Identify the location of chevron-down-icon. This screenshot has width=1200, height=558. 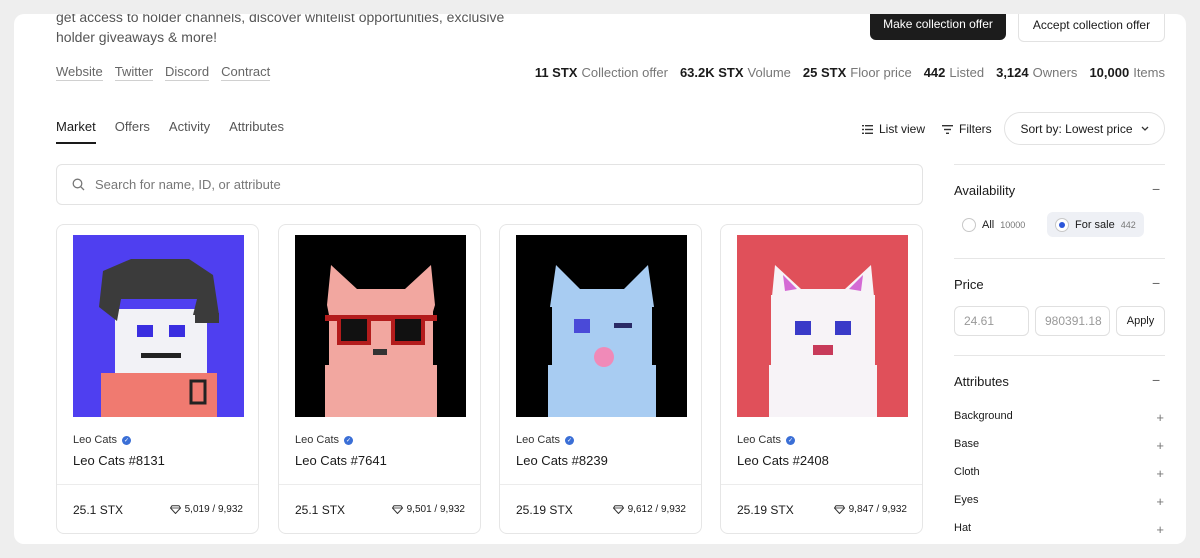
(1144, 128).